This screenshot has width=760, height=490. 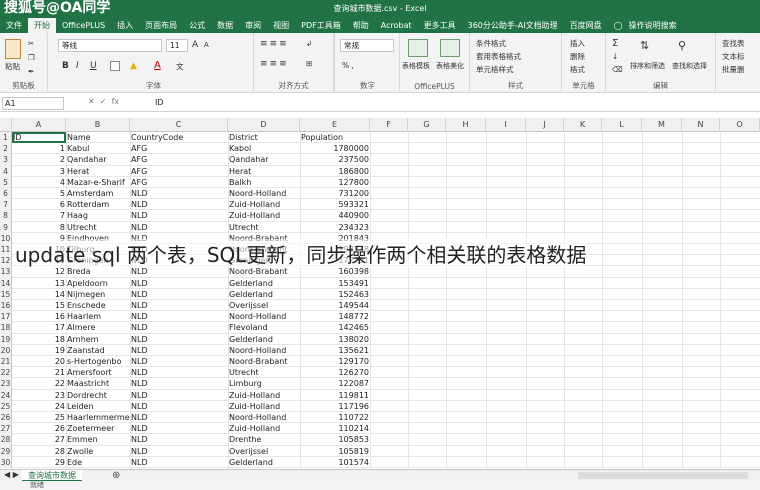 I want to click on row-header: 27, so click(x=6, y=429).